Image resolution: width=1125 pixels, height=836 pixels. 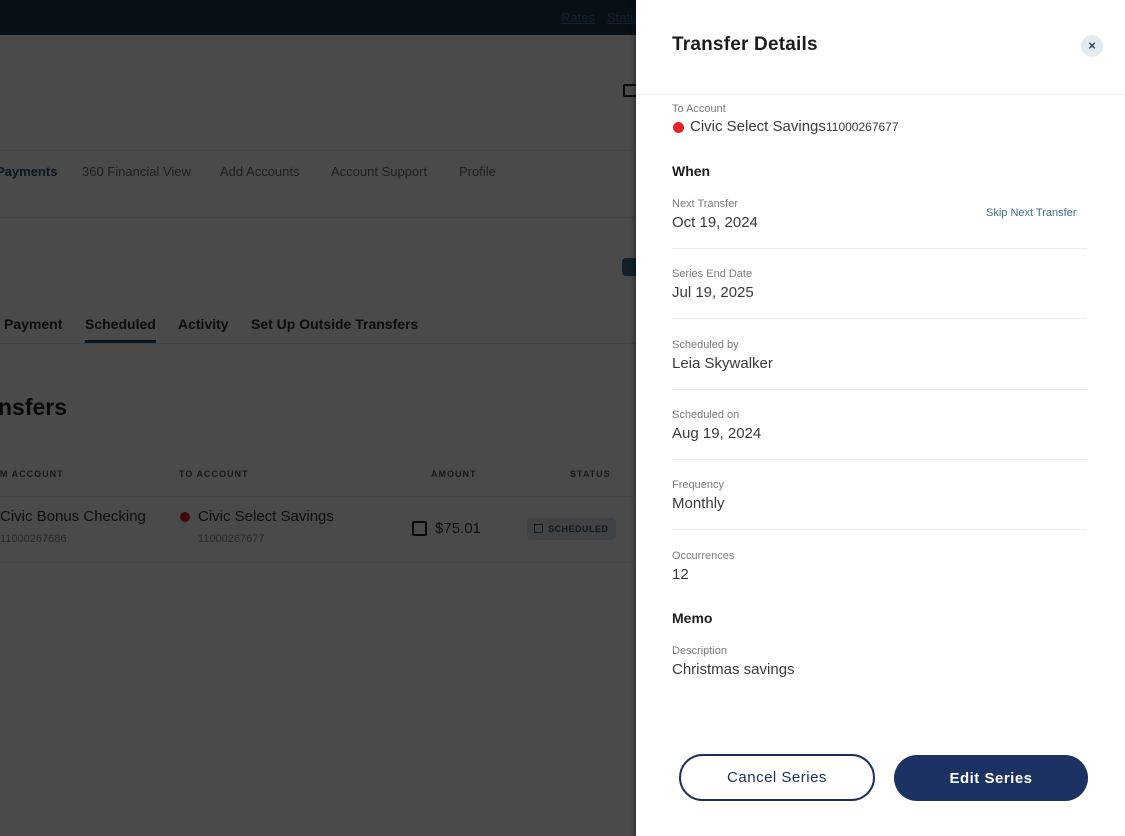 I want to click on occurrences-value: 12, so click(x=680, y=574).